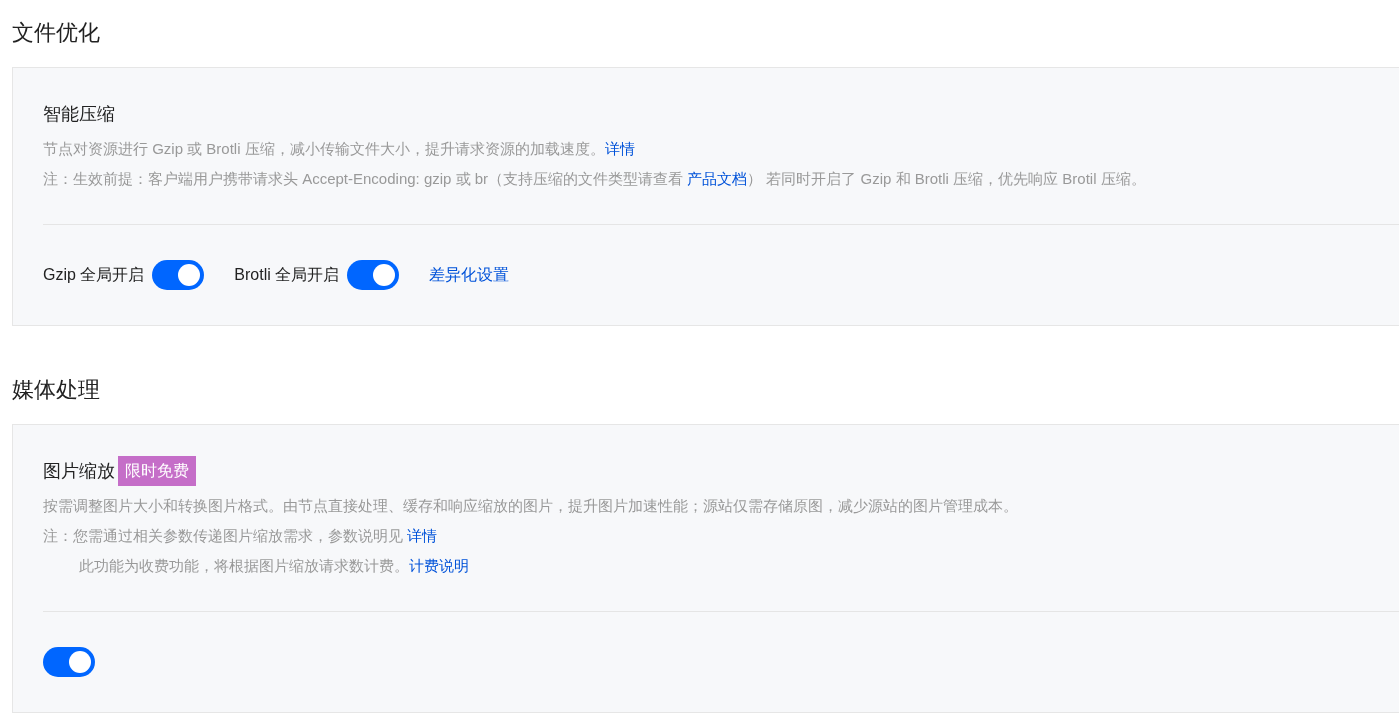 The height and width of the screenshot is (727, 1399). I want to click on badge: 限时免费, so click(157, 471).